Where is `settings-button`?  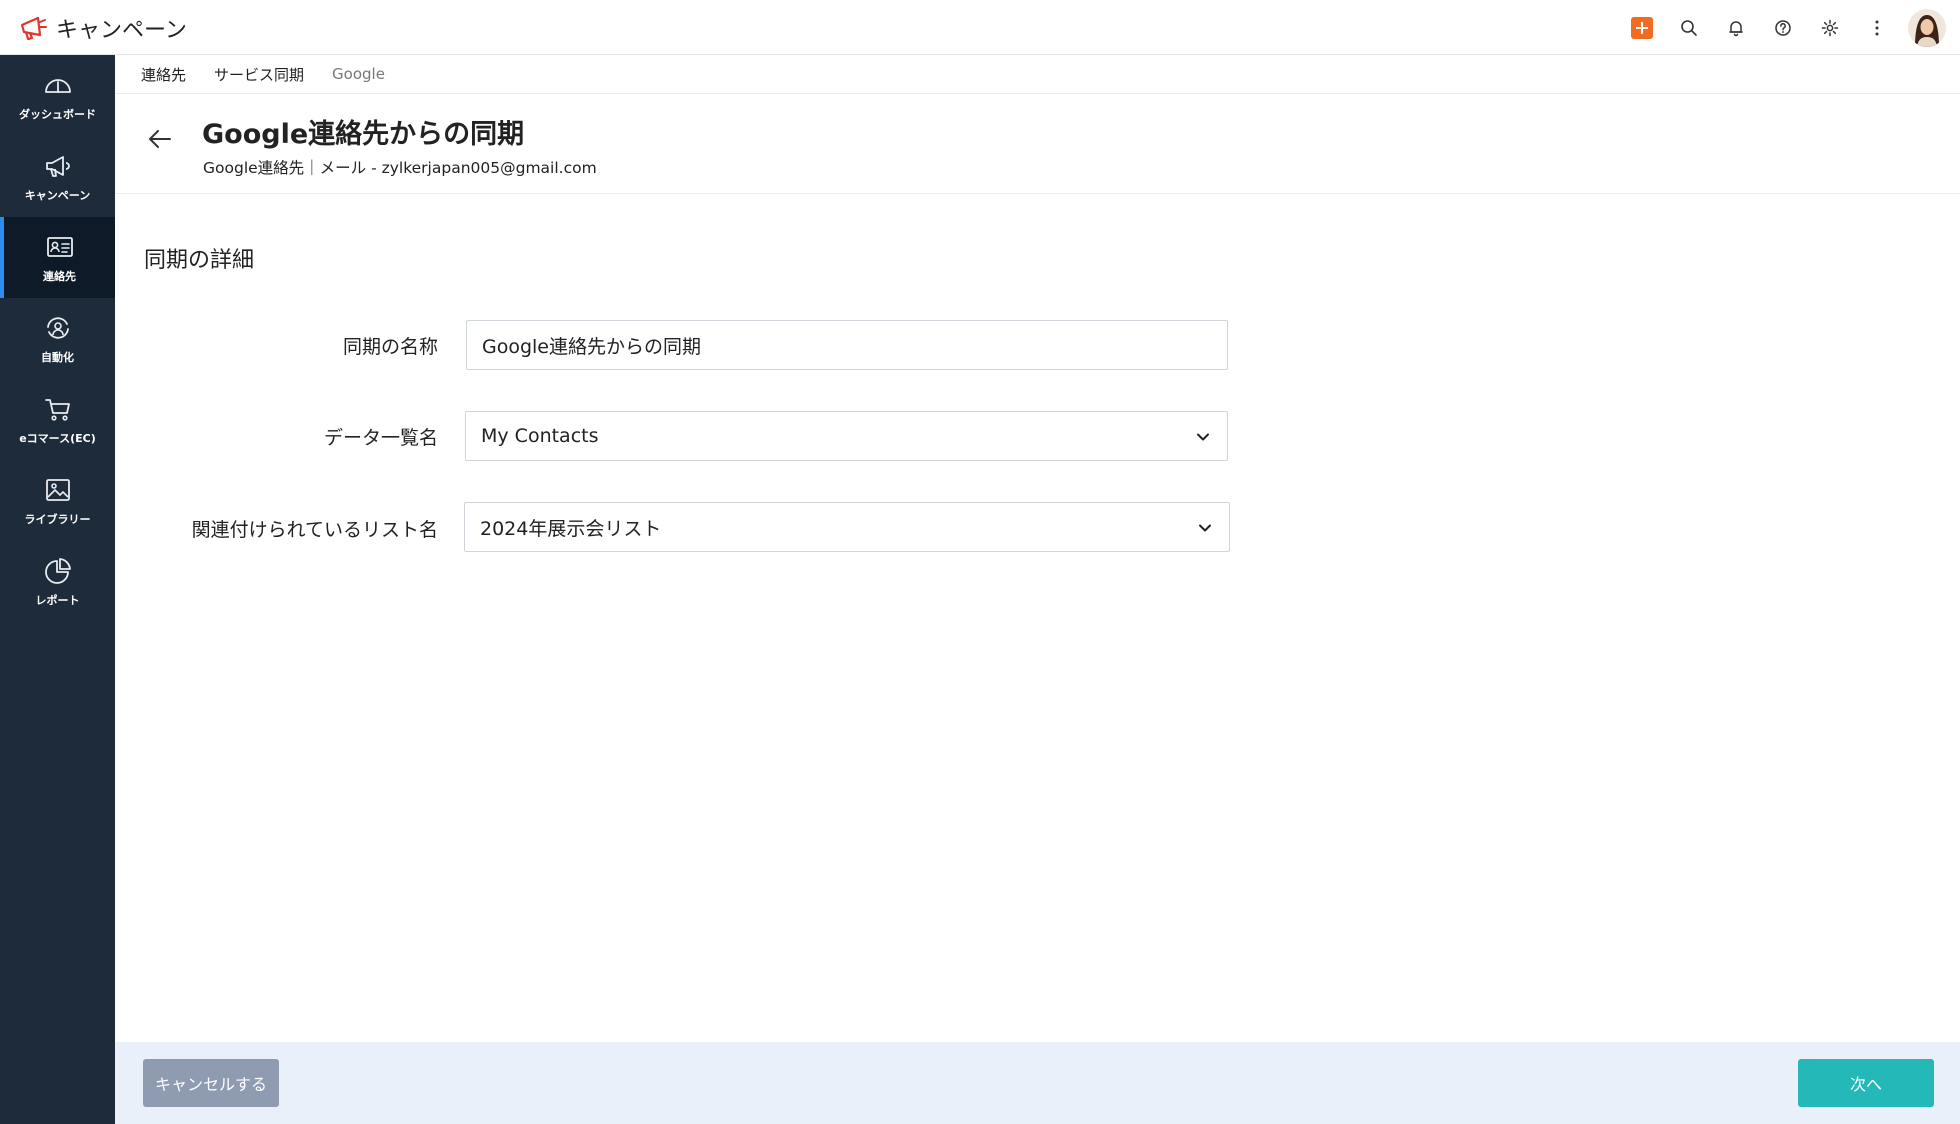
settings-button is located at coordinates (1829, 27).